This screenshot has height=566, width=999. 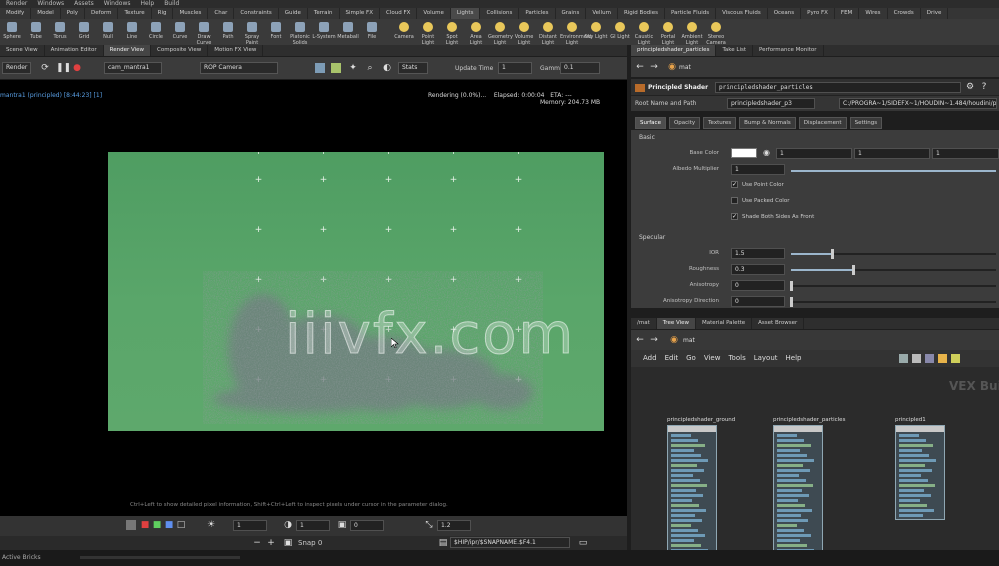 What do you see at coordinates (454, 525) in the screenshot?
I see `zoom-field: 1.2` at bounding box center [454, 525].